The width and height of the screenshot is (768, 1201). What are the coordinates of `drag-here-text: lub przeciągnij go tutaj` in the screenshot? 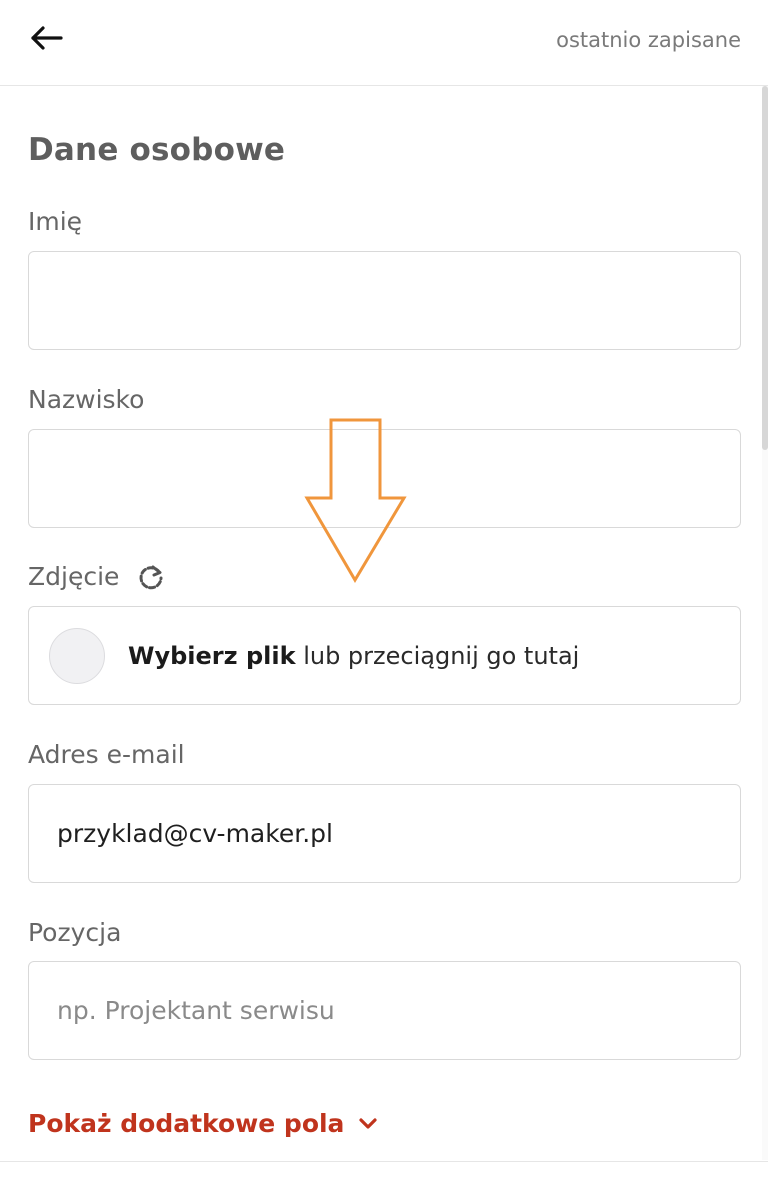 It's located at (437, 656).